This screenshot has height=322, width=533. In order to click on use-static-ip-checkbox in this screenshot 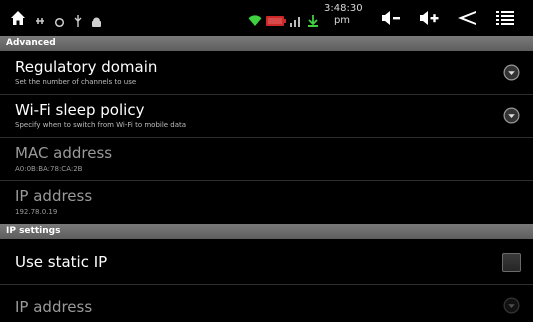, I will do `click(511, 262)`.